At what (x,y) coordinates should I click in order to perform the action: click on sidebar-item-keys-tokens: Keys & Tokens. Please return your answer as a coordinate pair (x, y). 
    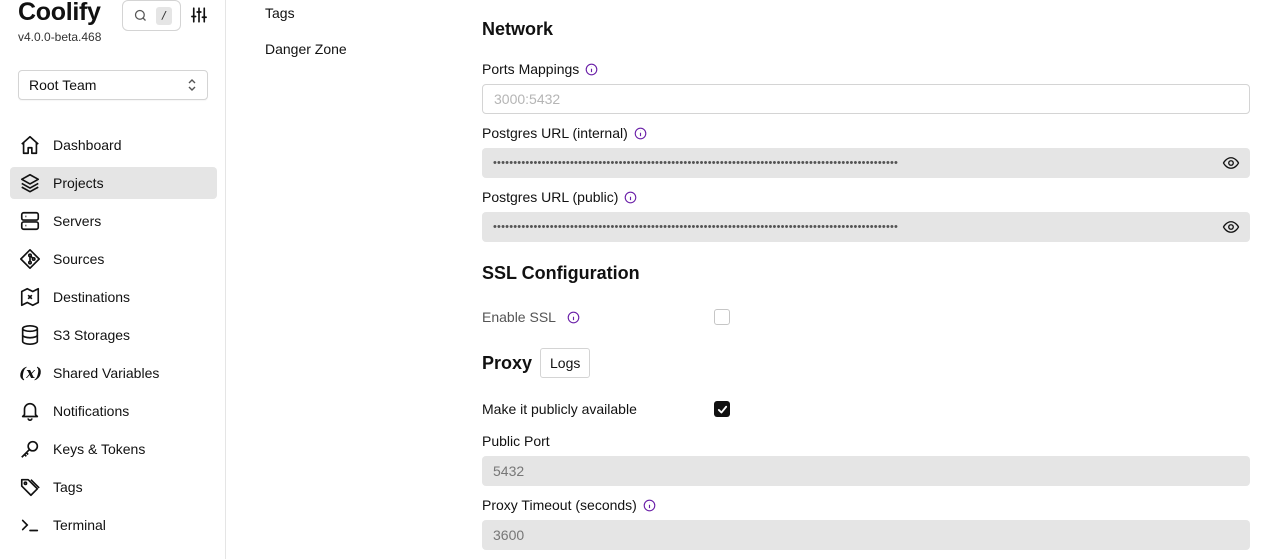
    Looking at the image, I should click on (113, 449).